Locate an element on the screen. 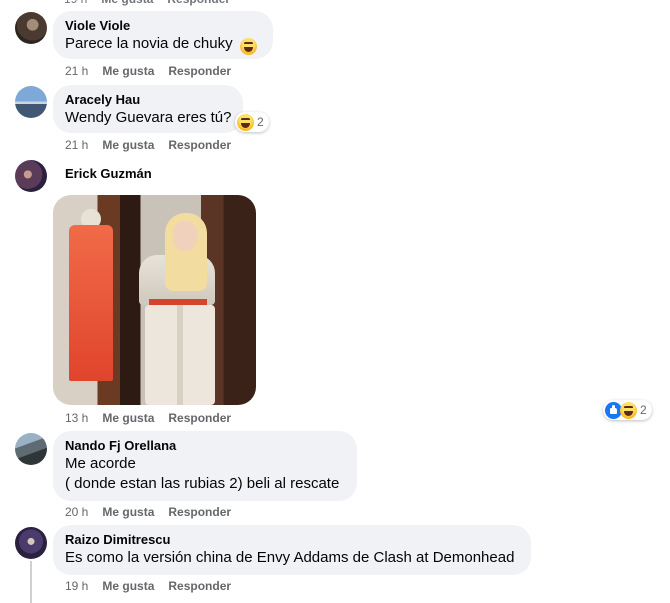 The width and height of the screenshot is (670, 603). comment-time: 13 h is located at coordinates (76, 418).